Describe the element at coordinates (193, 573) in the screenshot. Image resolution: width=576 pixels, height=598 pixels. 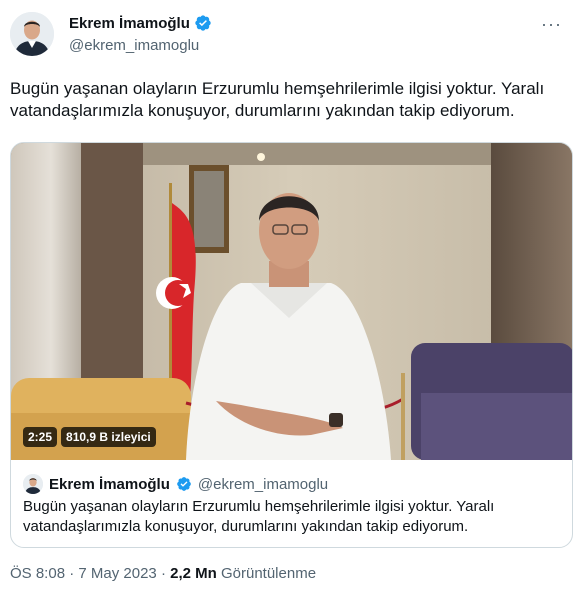
I see `views-count: 2,2 Mn` at that location.